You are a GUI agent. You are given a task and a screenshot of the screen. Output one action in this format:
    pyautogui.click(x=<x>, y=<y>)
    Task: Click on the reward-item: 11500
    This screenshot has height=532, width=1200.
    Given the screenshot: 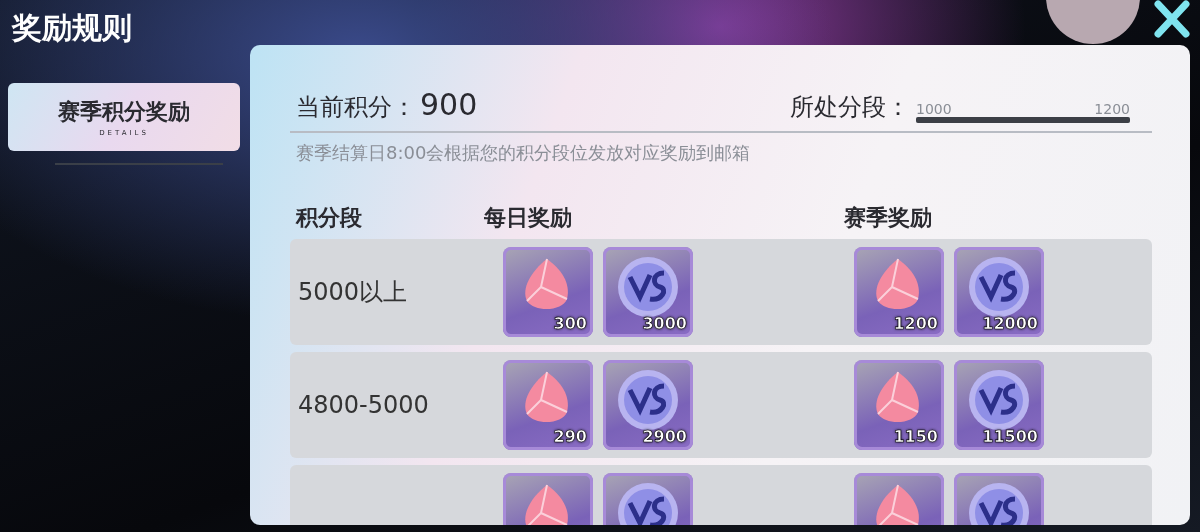 What is the action you would take?
    pyautogui.click(x=999, y=405)
    